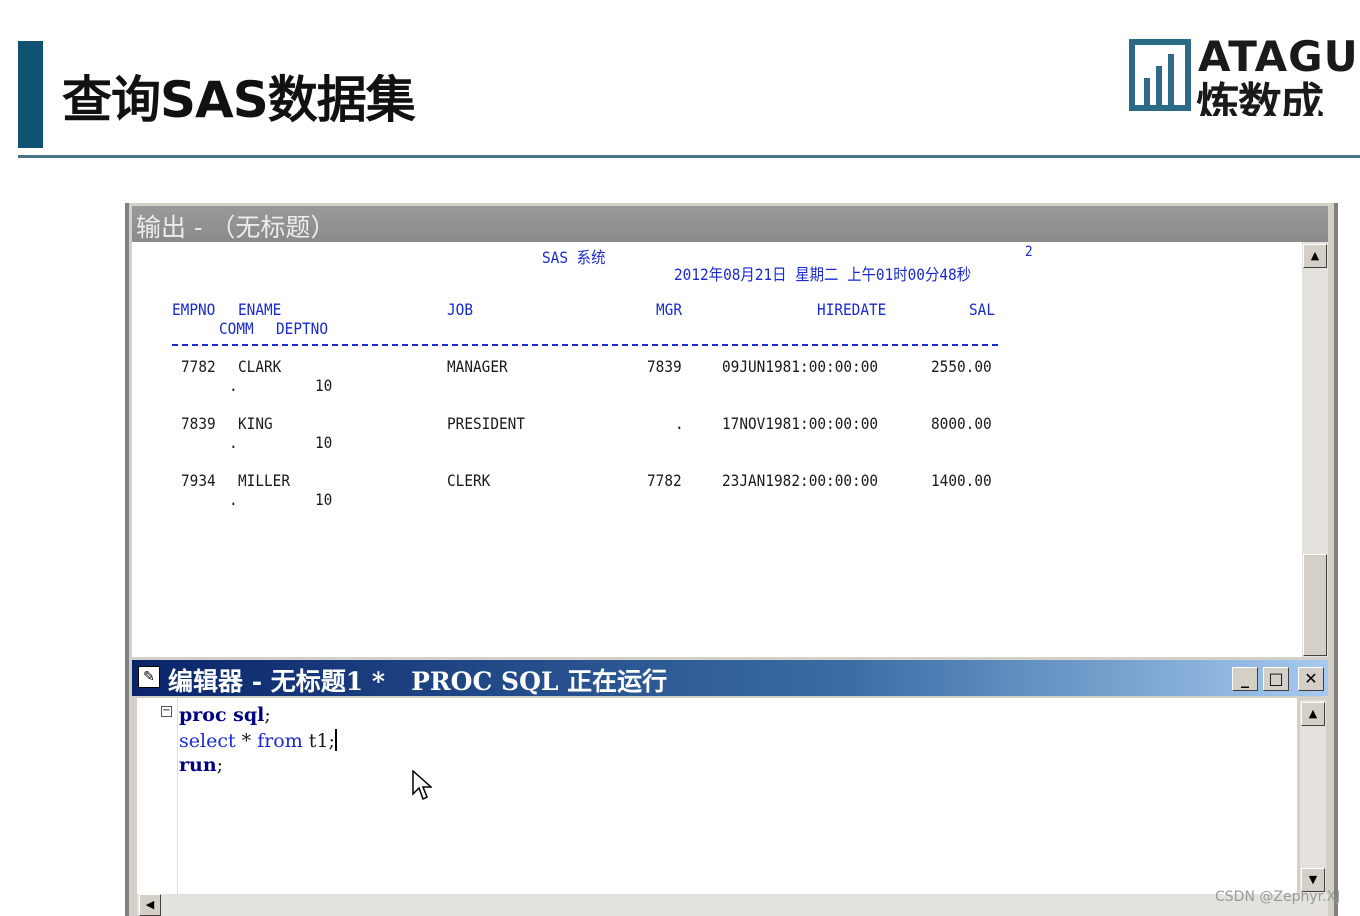 The image size is (1360, 916). Describe the element at coordinates (207, 741) in the screenshot. I see `keyword-select: select` at that location.